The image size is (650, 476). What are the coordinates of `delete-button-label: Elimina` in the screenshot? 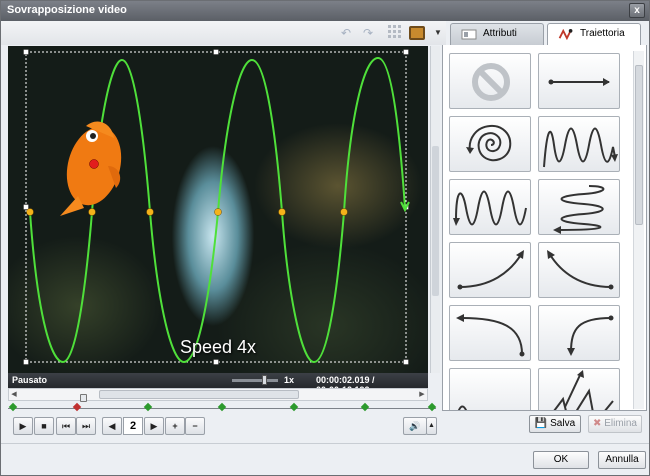 It's located at (620, 423).